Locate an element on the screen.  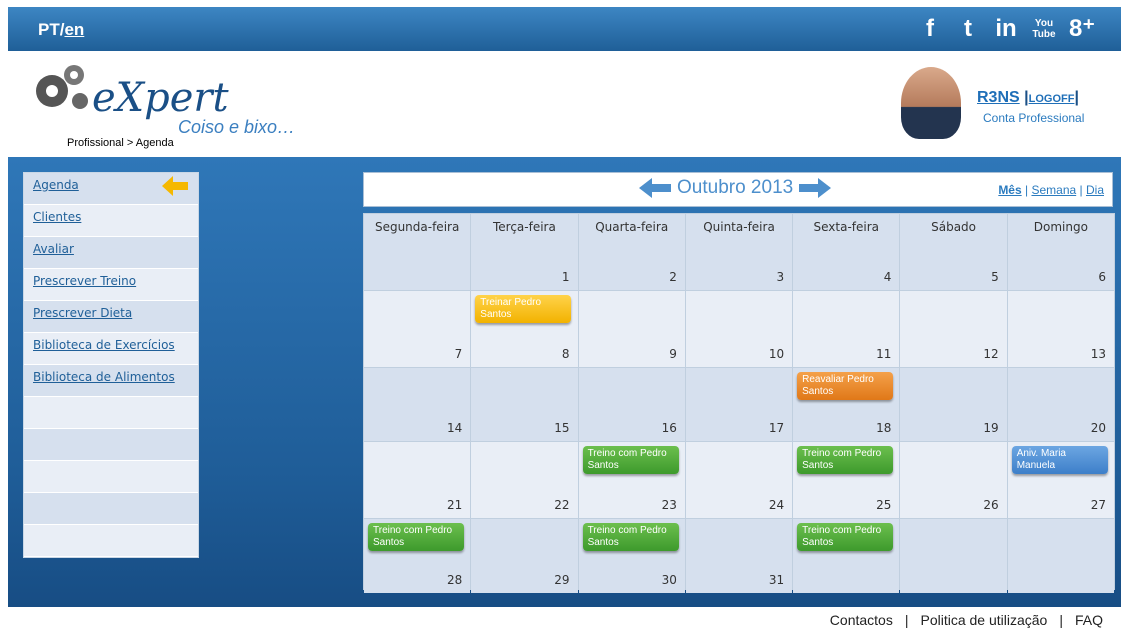
calendar-day-cell: 27 Aniv. Maria Manuela is located at coordinates (1060, 480).